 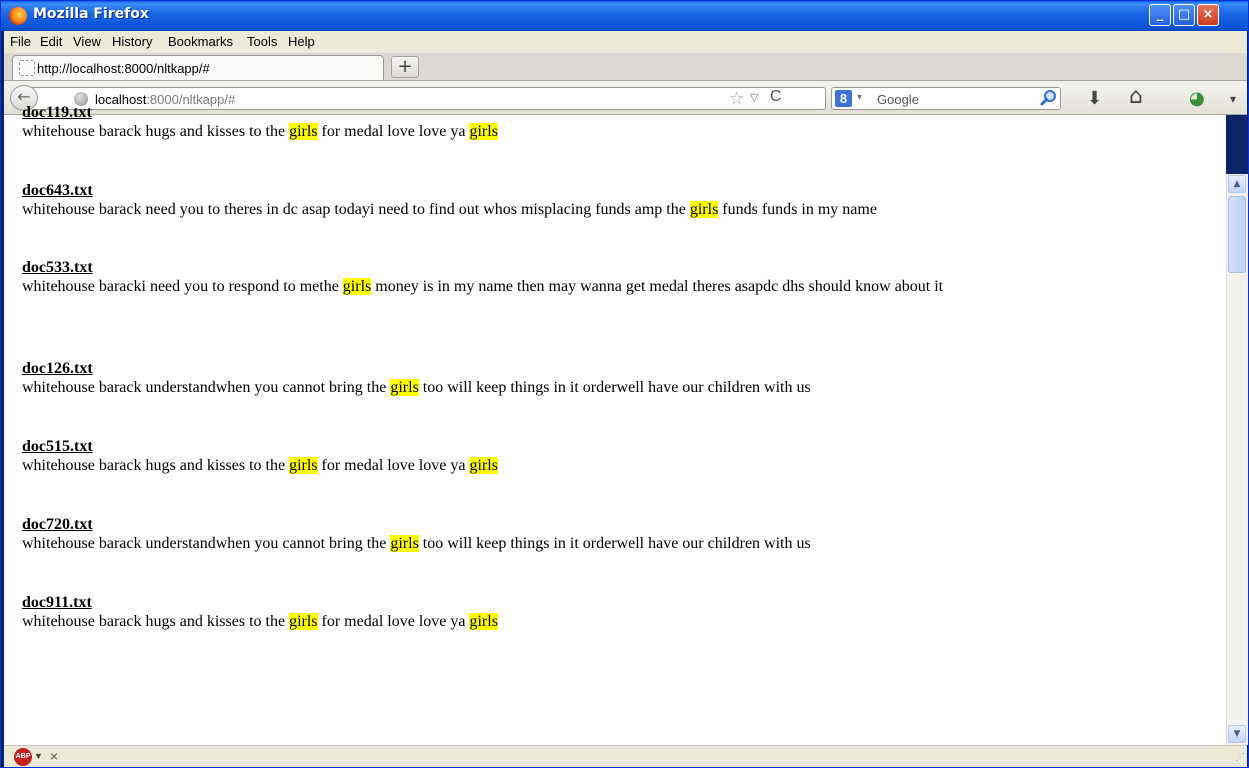 What do you see at coordinates (797, 209) in the screenshot?
I see `snippet-text: funds funds in my name` at bounding box center [797, 209].